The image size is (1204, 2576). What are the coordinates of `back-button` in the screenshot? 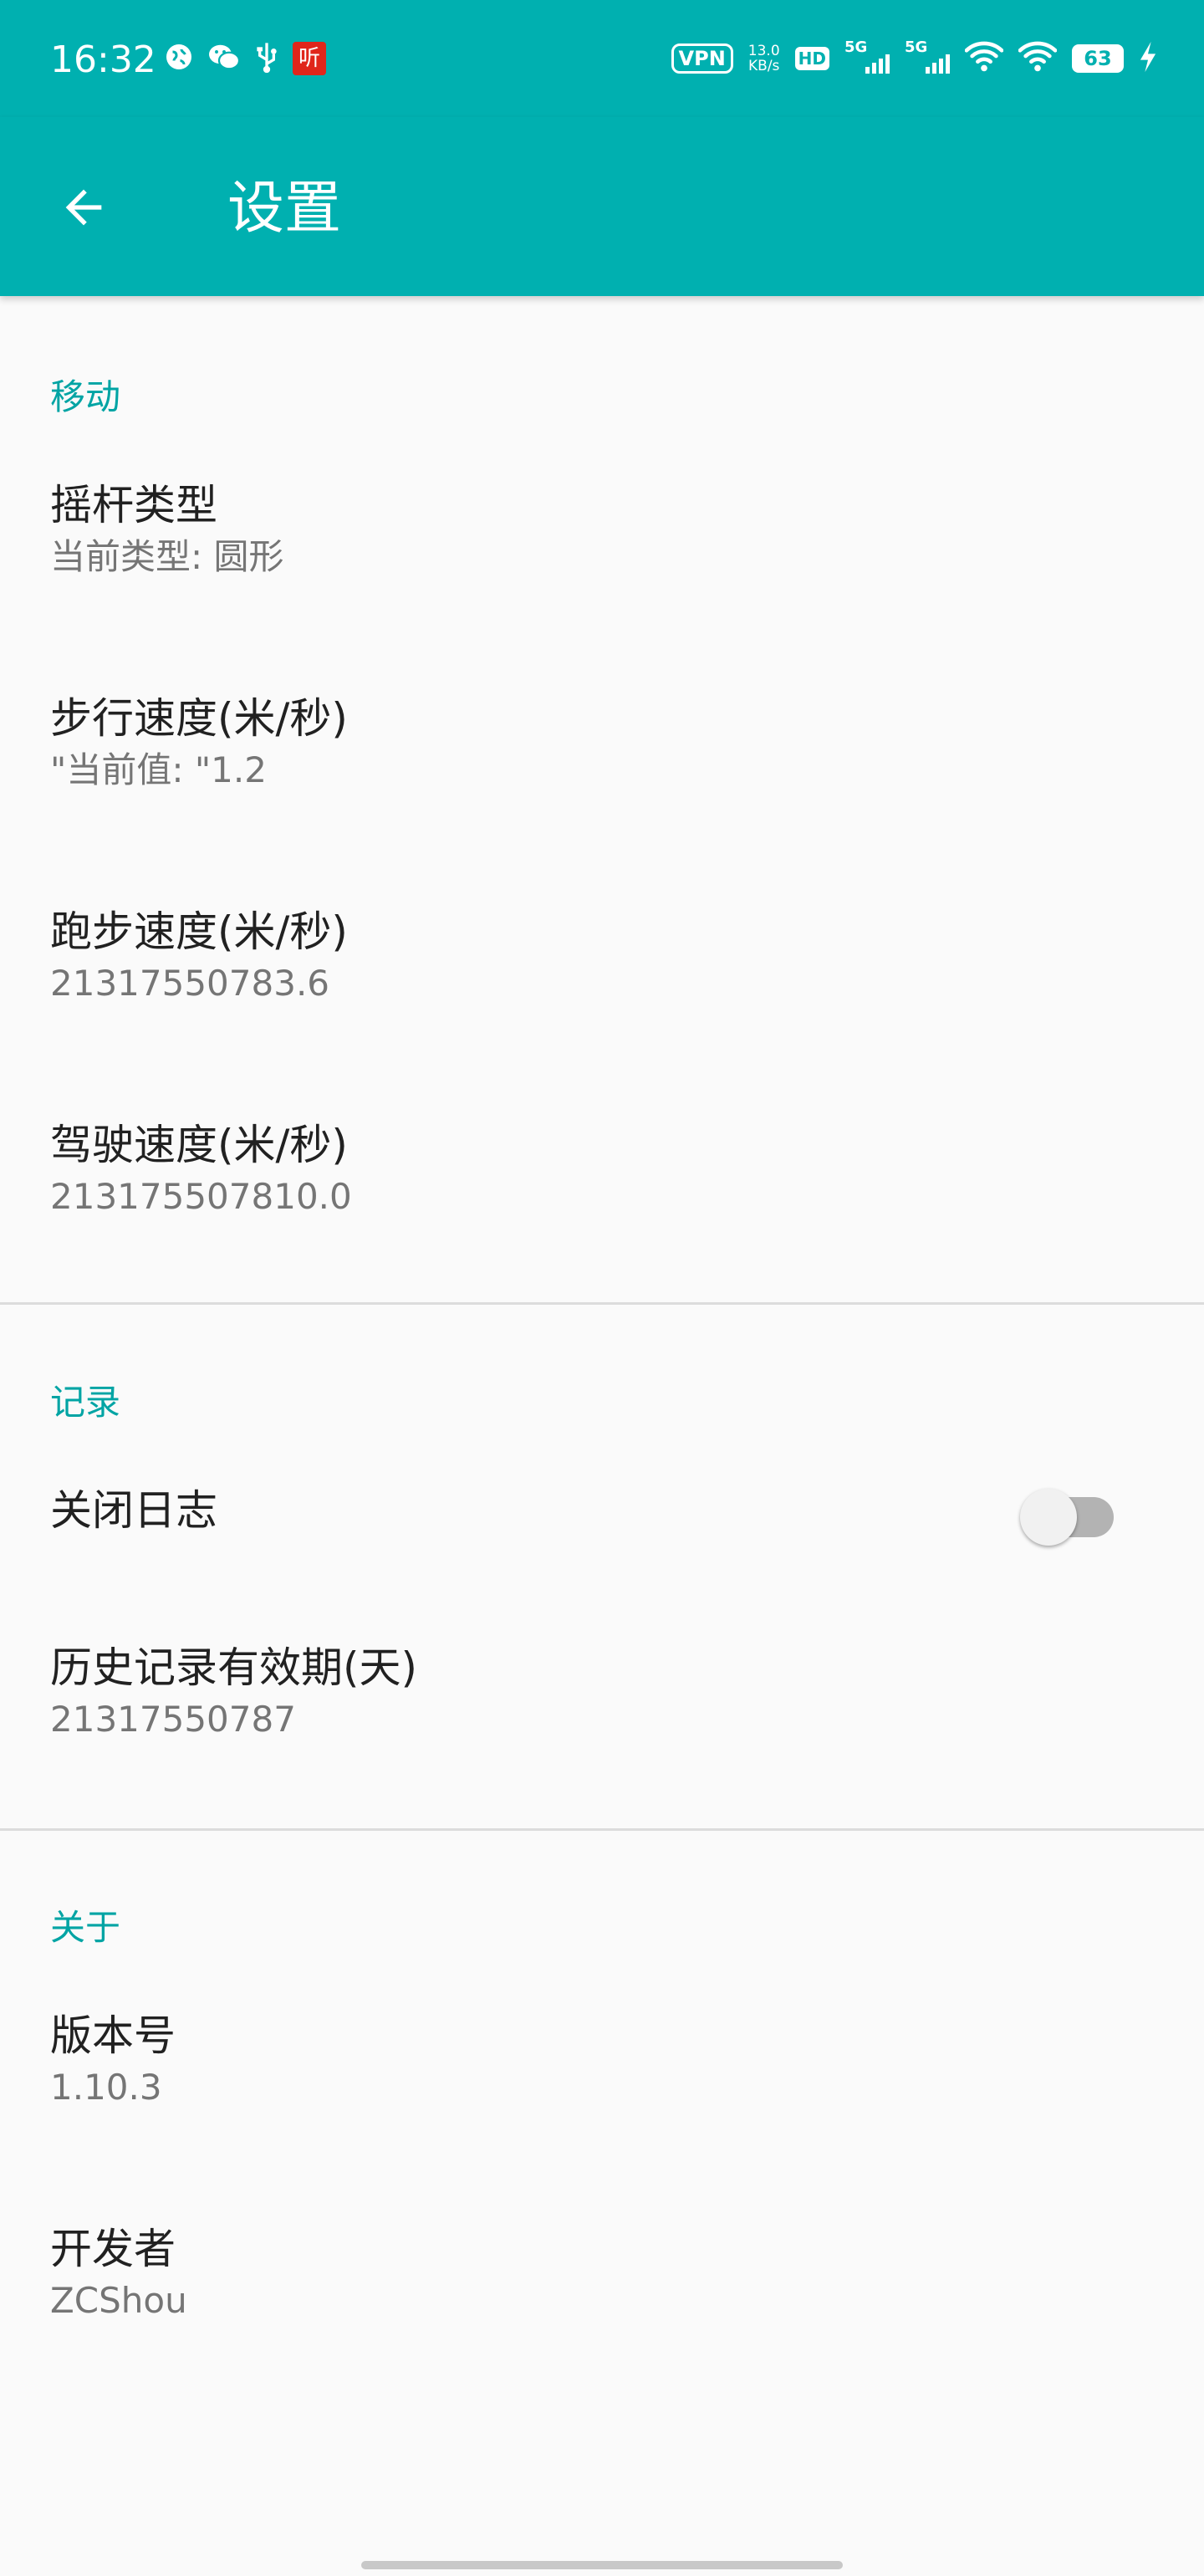 It's located at (83, 209).